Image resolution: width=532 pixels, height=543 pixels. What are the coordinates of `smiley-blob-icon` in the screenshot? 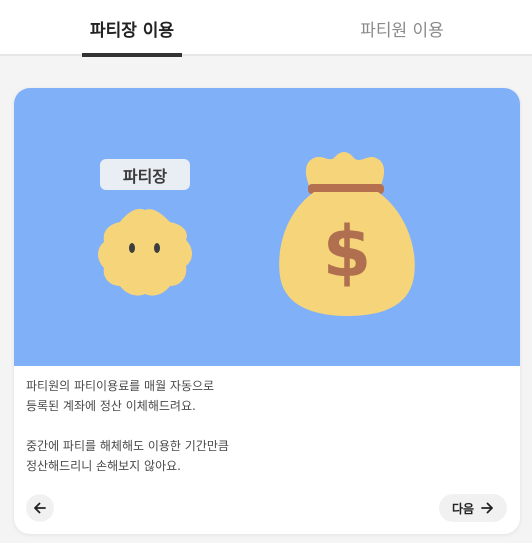 It's located at (145, 252).